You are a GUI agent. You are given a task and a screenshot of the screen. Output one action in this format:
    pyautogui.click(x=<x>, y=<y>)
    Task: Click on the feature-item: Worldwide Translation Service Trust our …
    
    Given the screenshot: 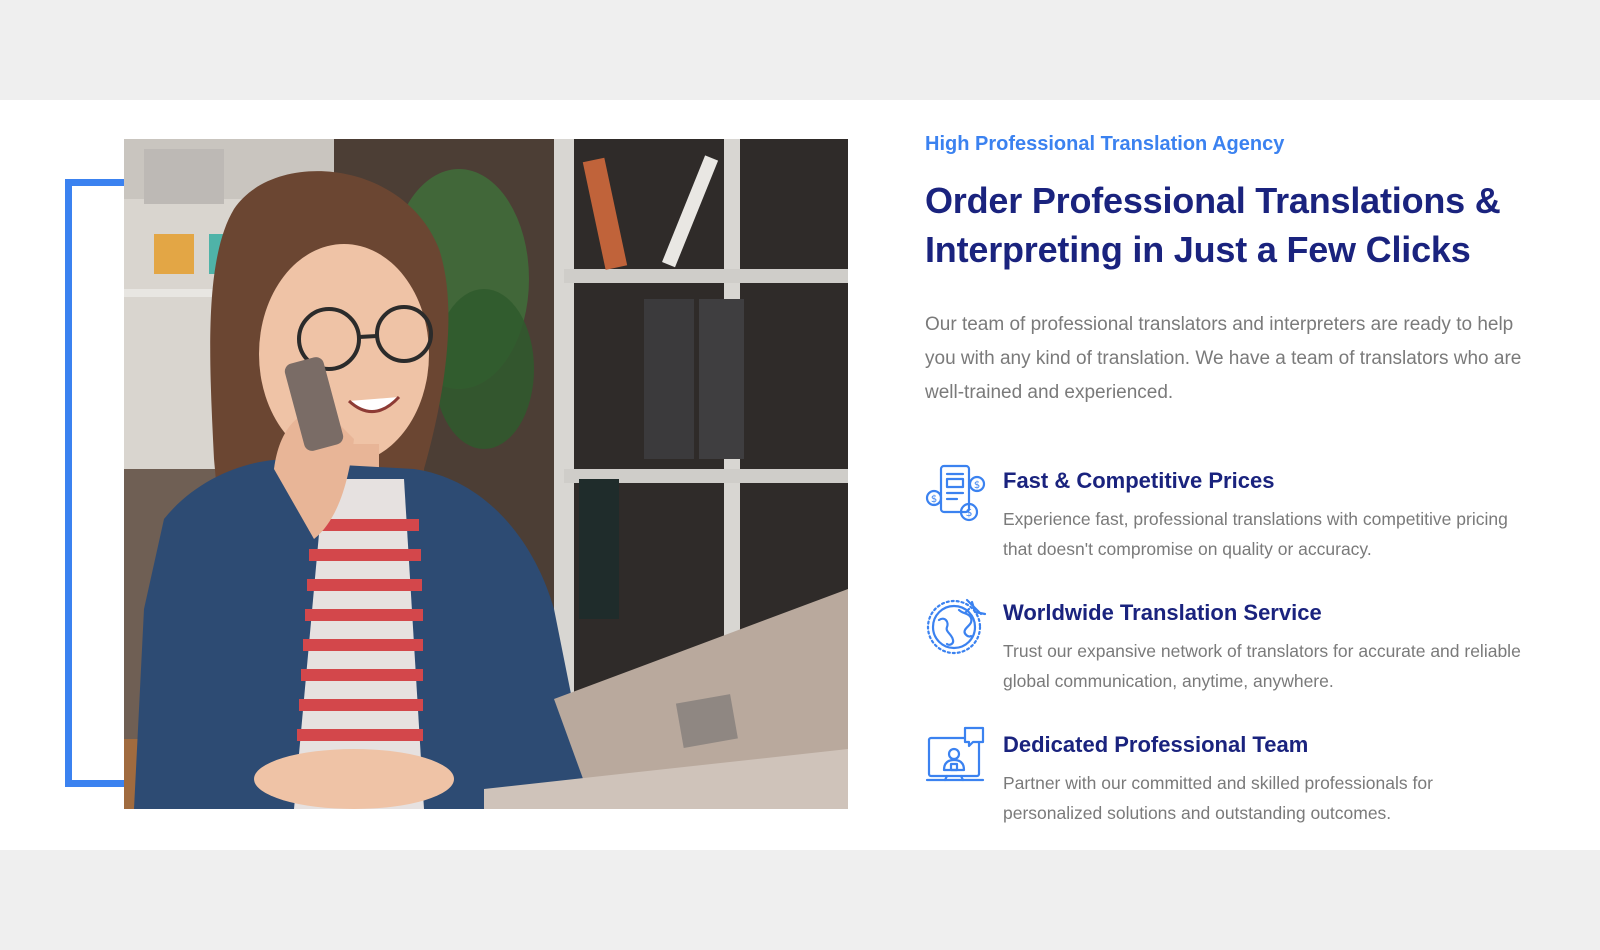 What is the action you would take?
    pyautogui.click(x=1235, y=647)
    